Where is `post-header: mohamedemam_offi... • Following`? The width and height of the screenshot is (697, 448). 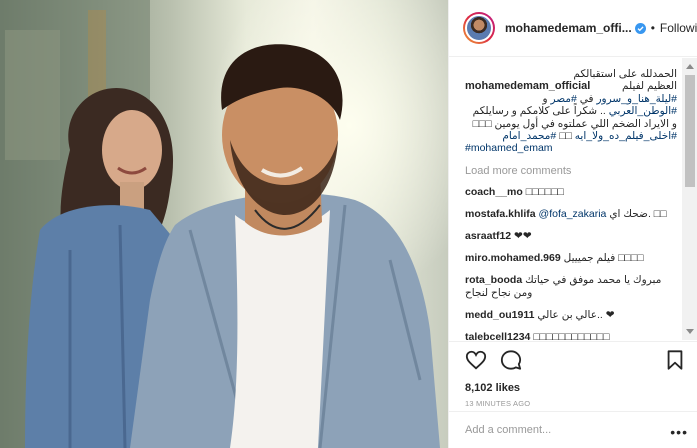
post-header: mohamedemam_offi... • Following is located at coordinates (573, 28).